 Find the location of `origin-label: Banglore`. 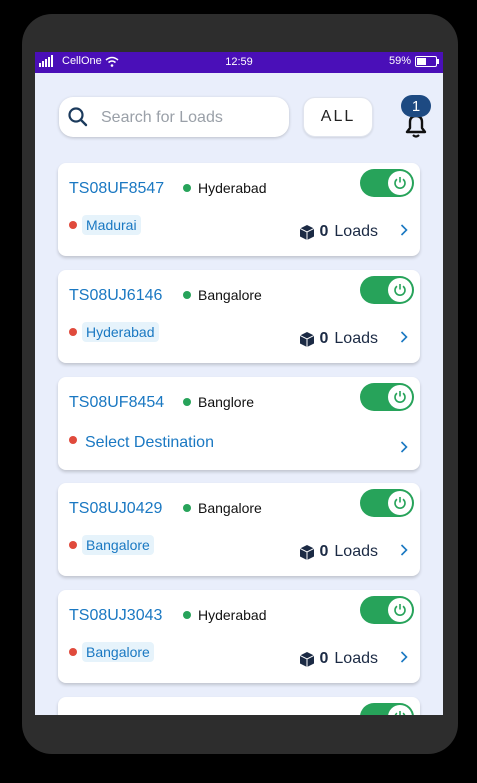

origin-label: Banglore is located at coordinates (226, 402).